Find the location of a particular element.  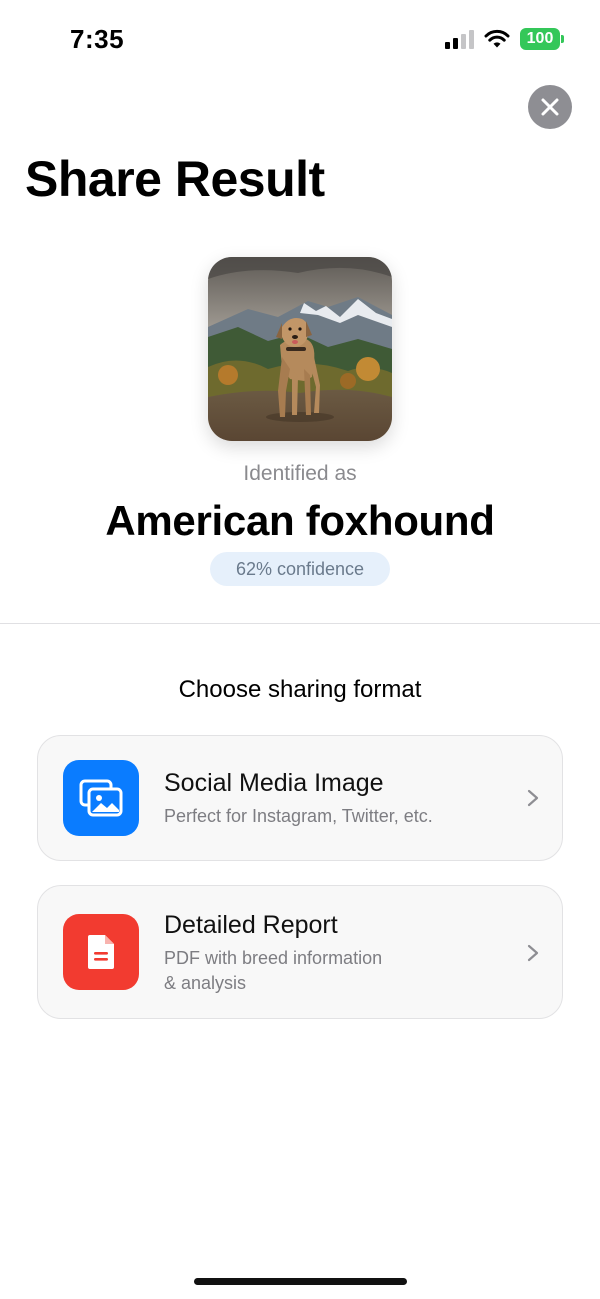

option-description-line: & analysis is located at coordinates (205, 983).